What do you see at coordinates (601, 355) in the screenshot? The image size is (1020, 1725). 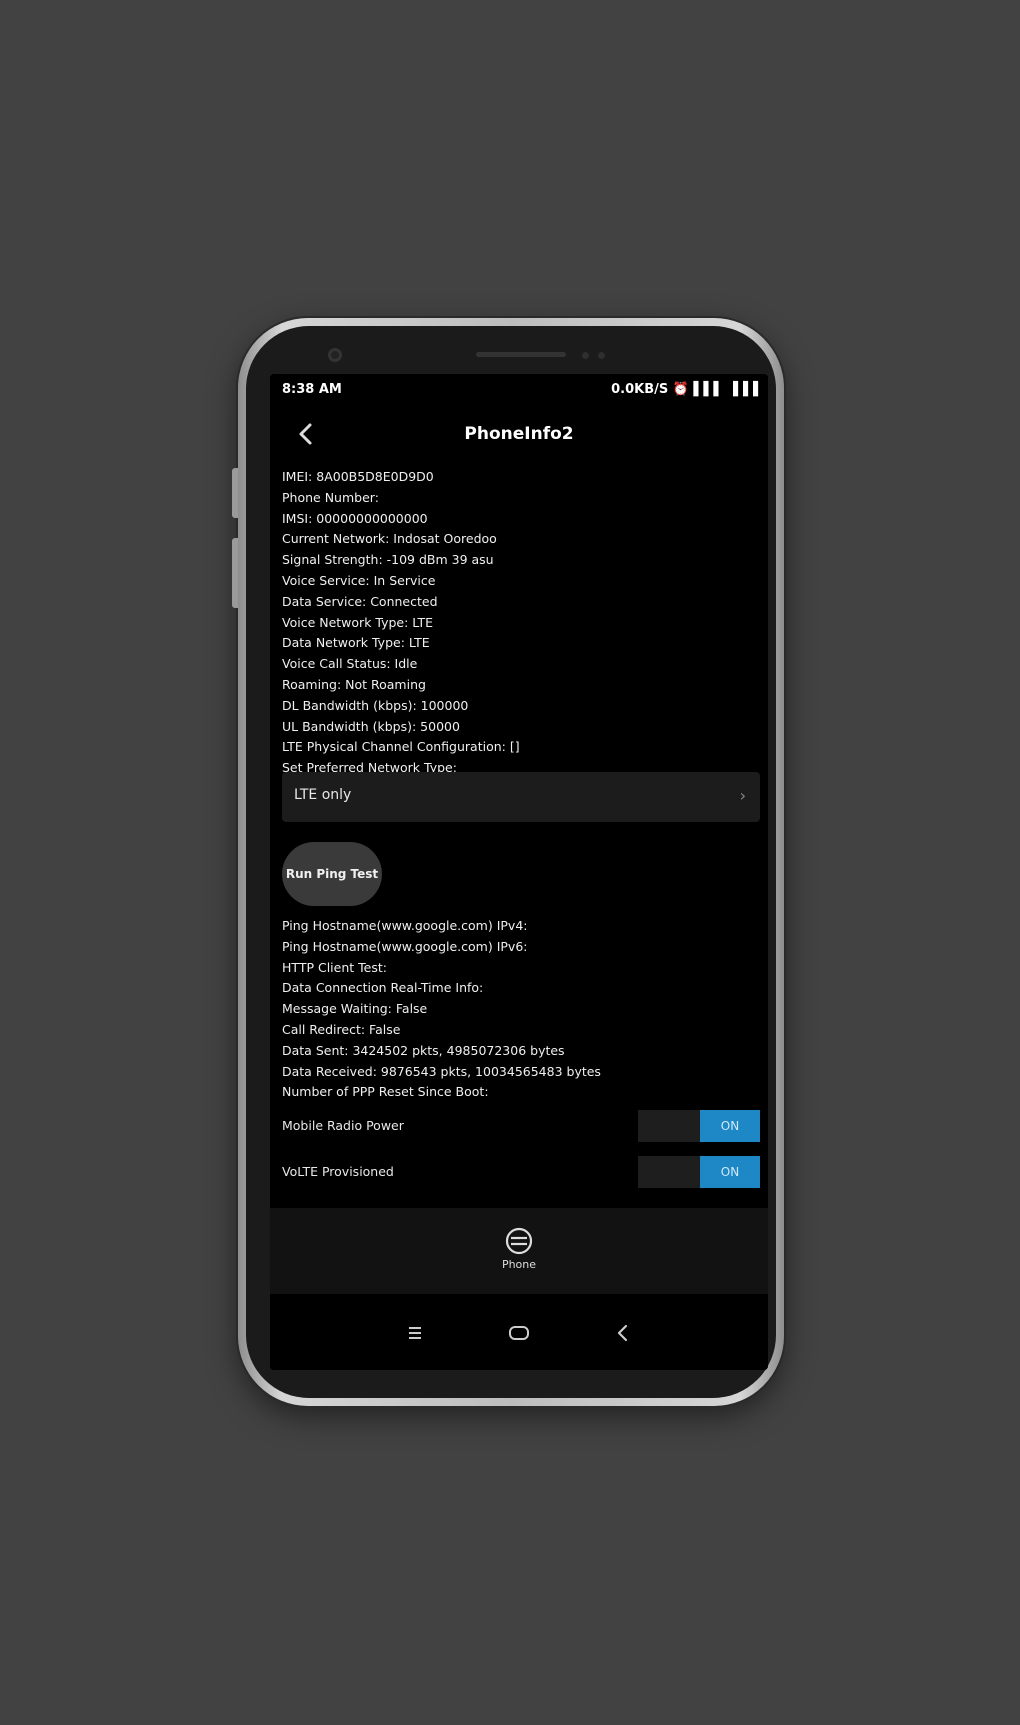 I see `light-sensor` at bounding box center [601, 355].